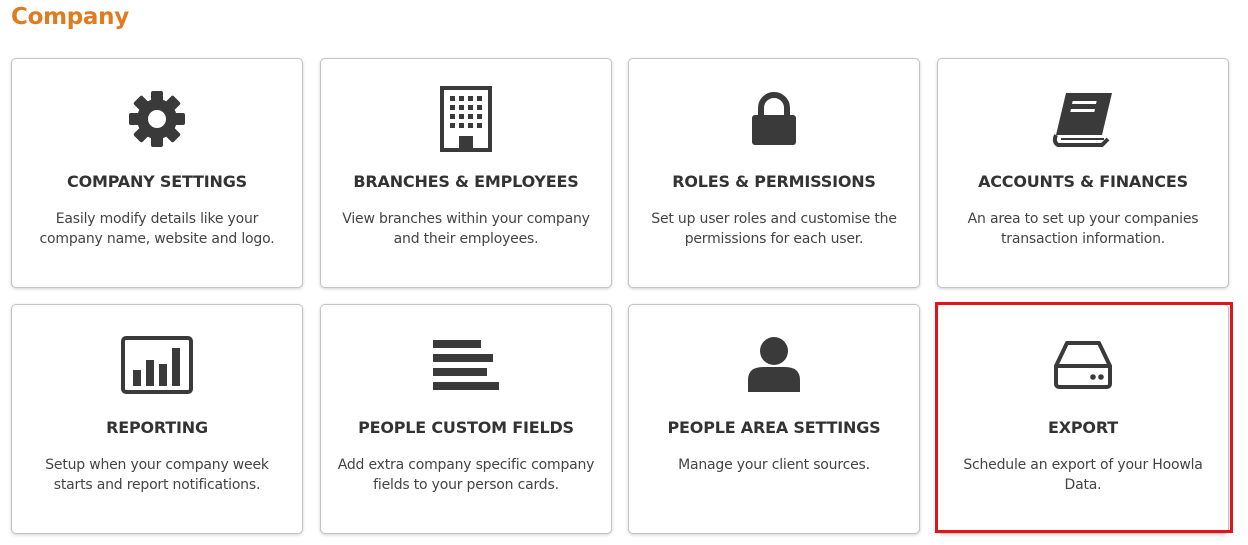  What do you see at coordinates (774, 119) in the screenshot?
I see `lock-icon` at bounding box center [774, 119].